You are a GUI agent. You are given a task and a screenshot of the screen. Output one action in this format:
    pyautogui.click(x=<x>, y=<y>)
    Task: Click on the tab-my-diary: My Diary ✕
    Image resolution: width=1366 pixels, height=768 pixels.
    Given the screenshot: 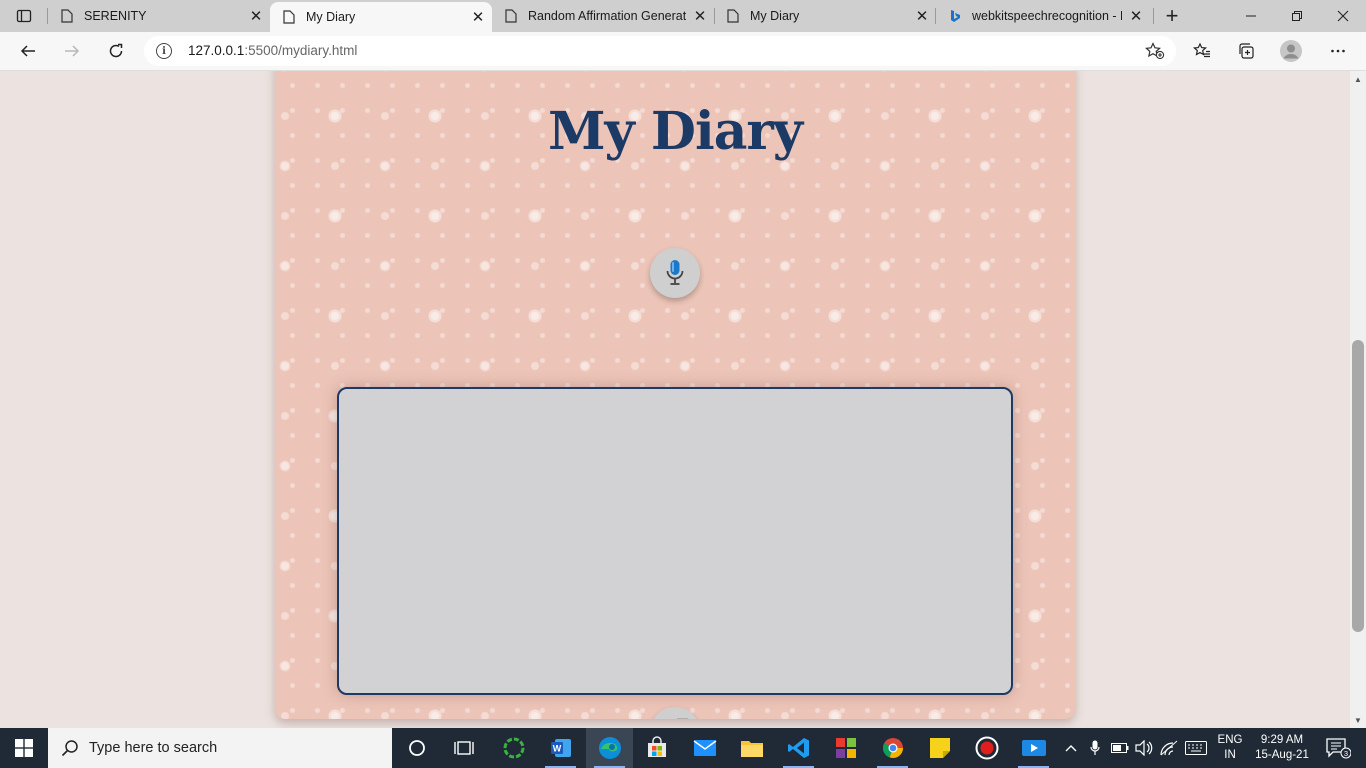 What is the action you would take?
    pyautogui.click(x=825, y=16)
    